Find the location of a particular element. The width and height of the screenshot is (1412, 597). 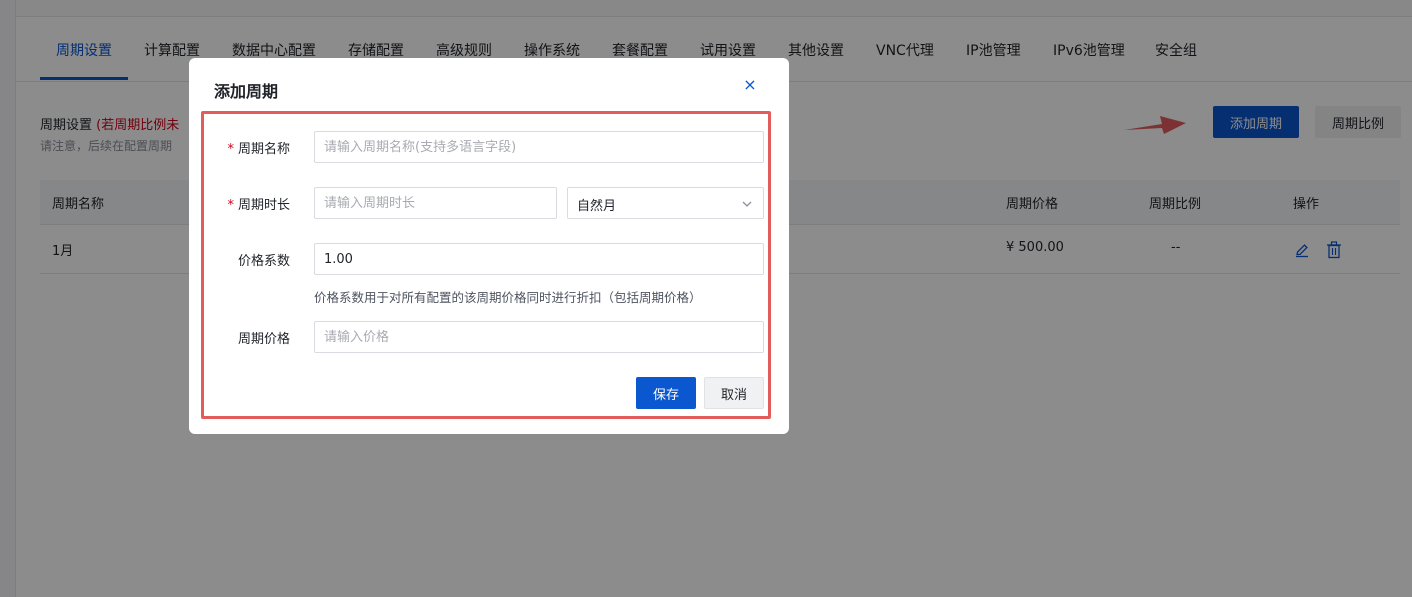

period-duration-label: * 周期时长 is located at coordinates (258, 205).